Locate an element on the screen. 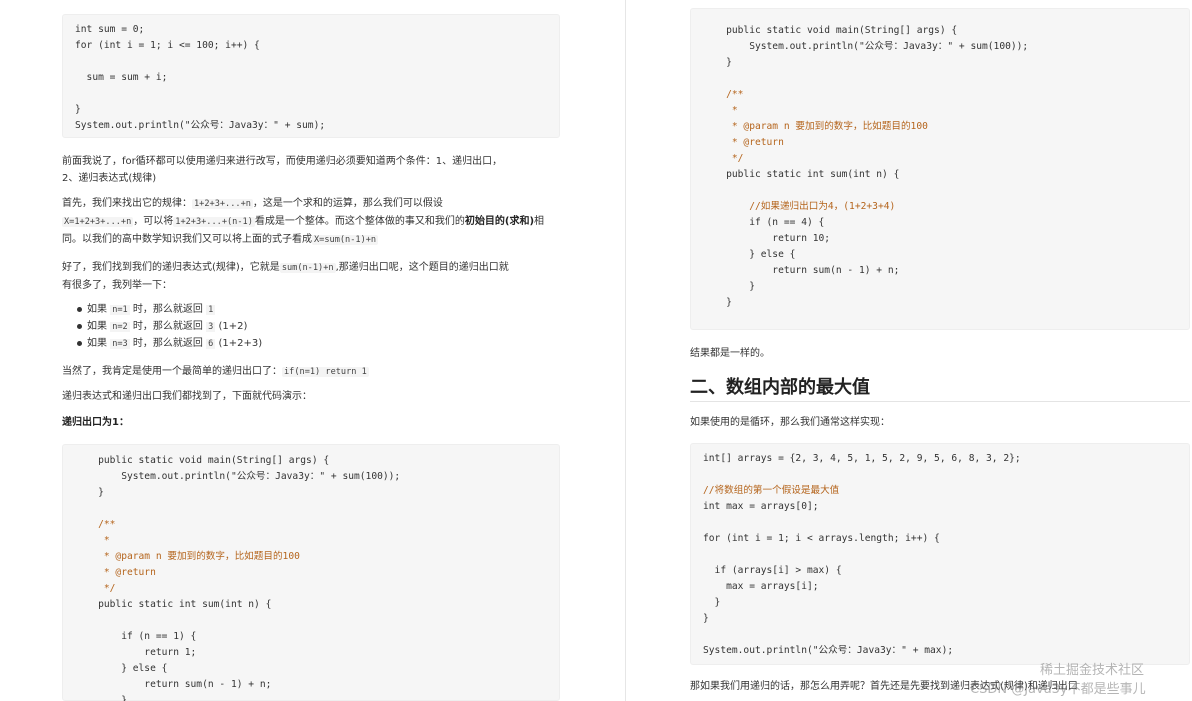  code-line: if (n == 1) { is located at coordinates (136, 636).